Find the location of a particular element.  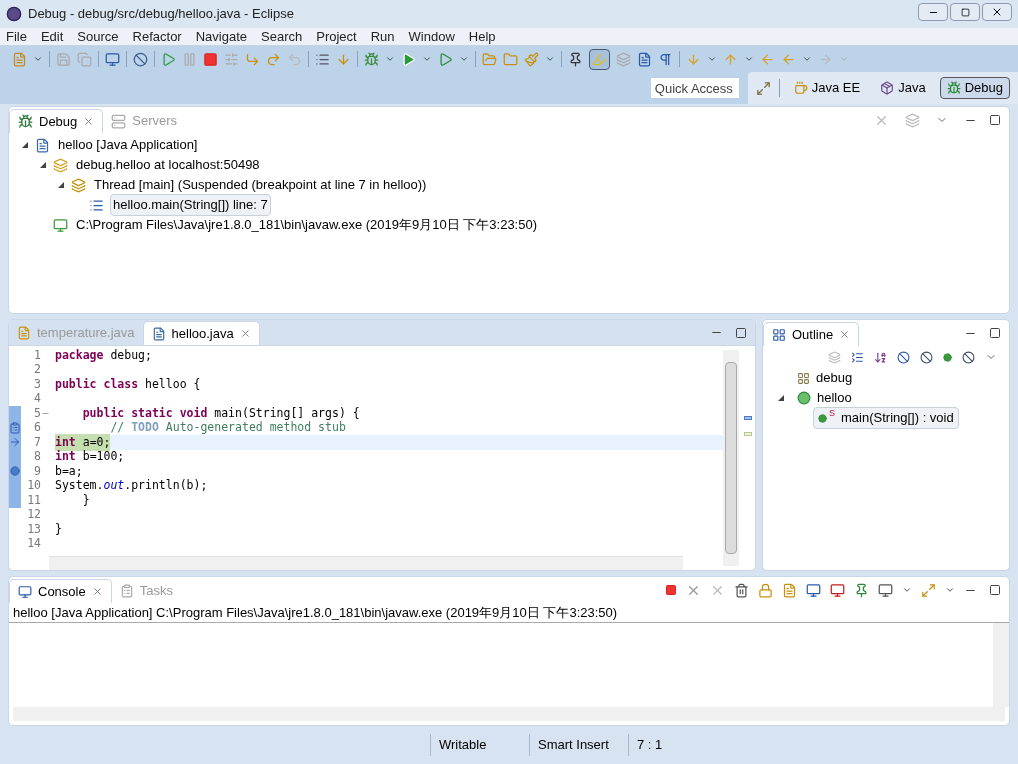

menu-item: Project is located at coordinates (336, 36).